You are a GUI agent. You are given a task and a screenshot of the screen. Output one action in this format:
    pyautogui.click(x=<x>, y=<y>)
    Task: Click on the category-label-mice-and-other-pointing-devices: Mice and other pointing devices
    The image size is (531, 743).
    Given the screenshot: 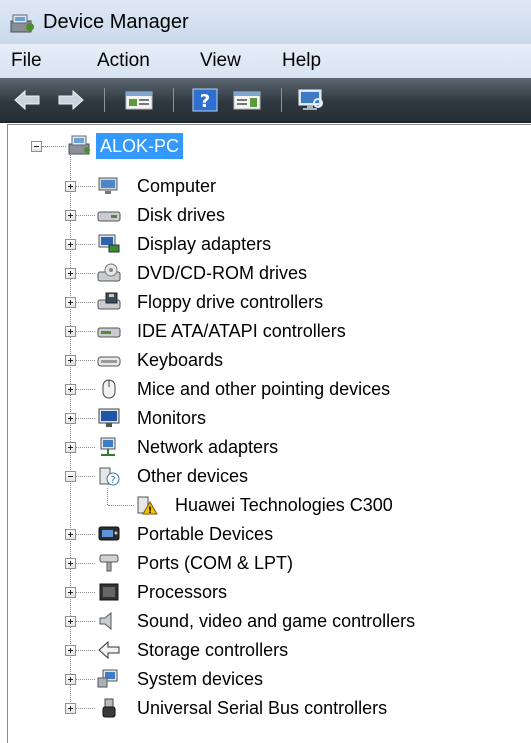 What is the action you would take?
    pyautogui.click(x=263, y=389)
    